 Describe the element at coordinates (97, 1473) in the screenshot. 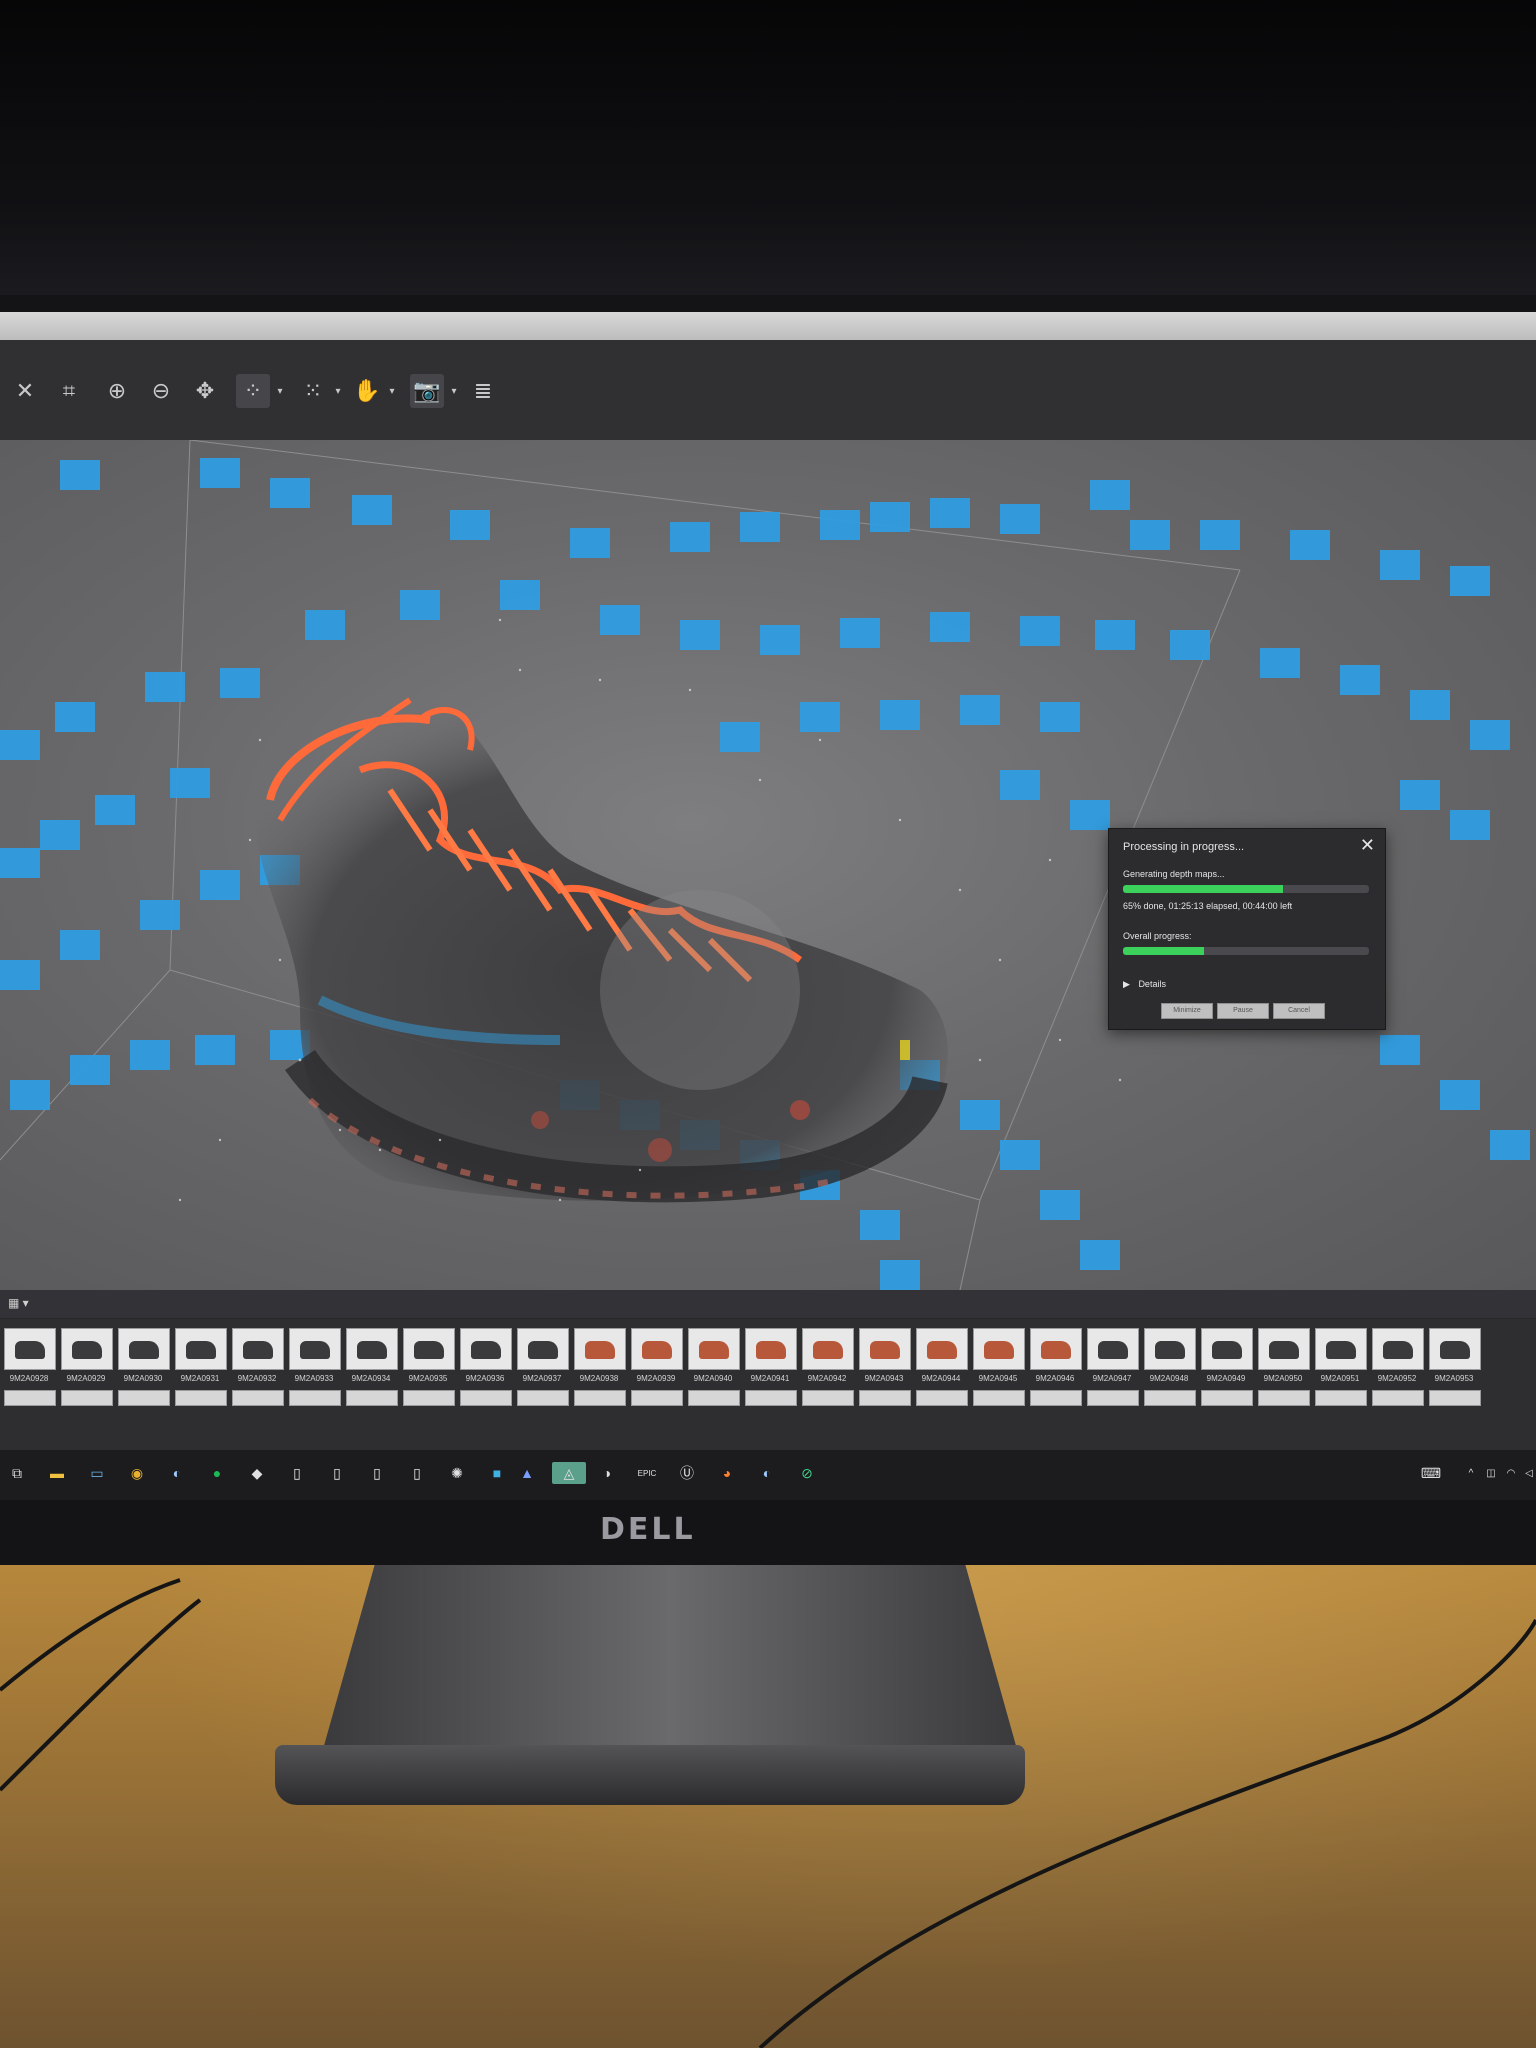

I see `photos-icon: ▭` at that location.